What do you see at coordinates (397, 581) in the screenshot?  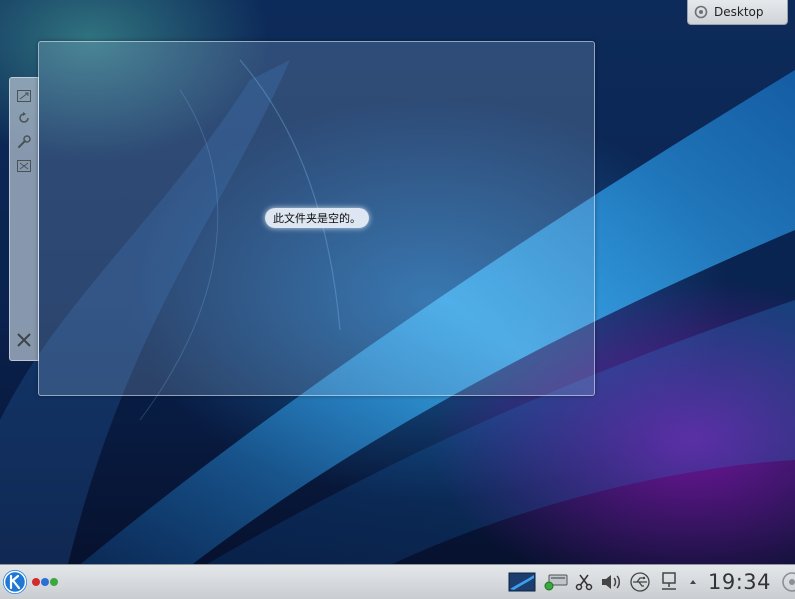 I see `bottom-panel: 19:34` at bounding box center [397, 581].